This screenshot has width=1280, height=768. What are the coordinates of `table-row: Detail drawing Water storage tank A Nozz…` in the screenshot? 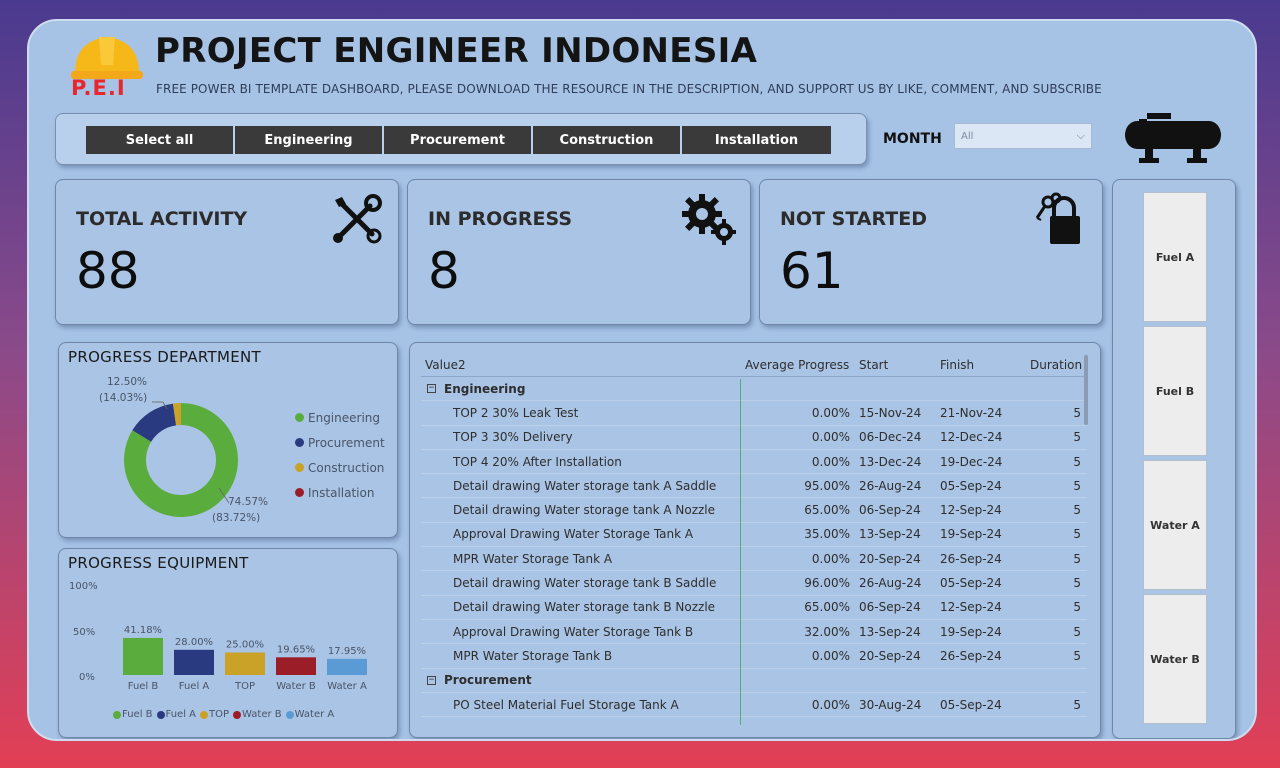 It's located at (754, 510).